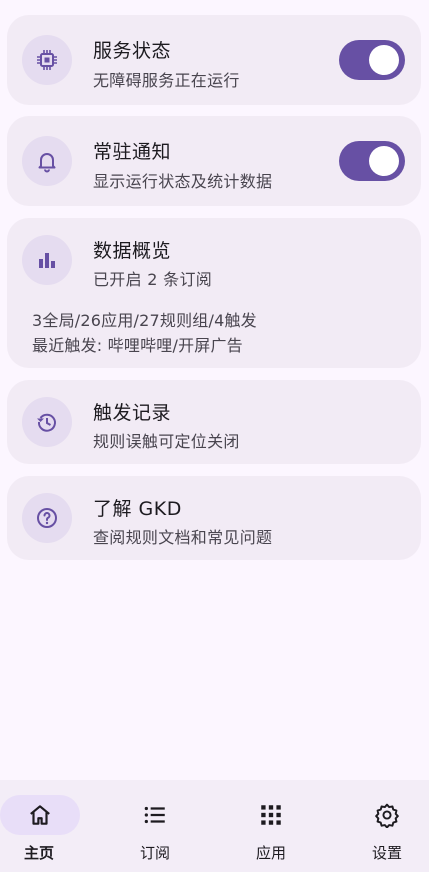  I want to click on nav-item-home: 主页, so click(53, 826).